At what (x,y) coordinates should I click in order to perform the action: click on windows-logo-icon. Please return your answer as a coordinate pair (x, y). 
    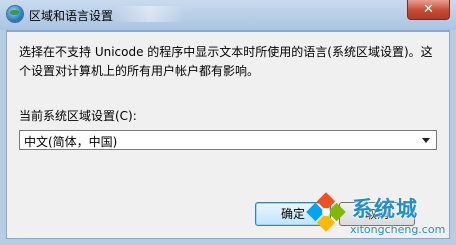
    Looking at the image, I should click on (326, 212).